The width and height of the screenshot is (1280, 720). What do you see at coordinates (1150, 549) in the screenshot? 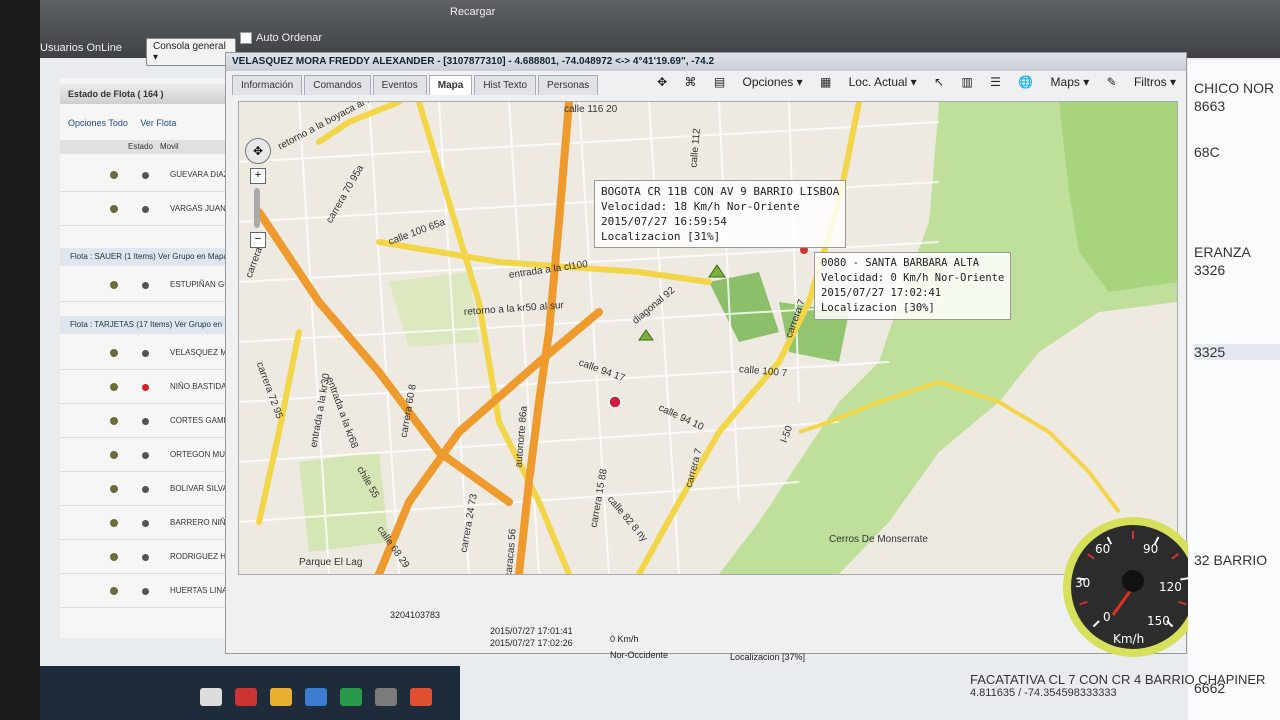
I see `gauge-tick-label: 90` at bounding box center [1150, 549].